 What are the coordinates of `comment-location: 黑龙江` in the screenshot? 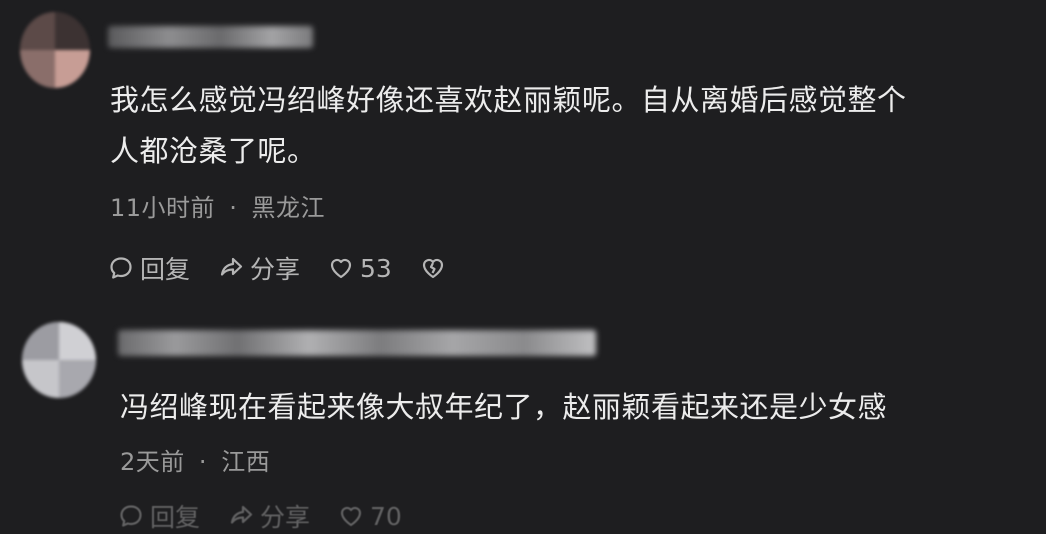 It's located at (288, 208).